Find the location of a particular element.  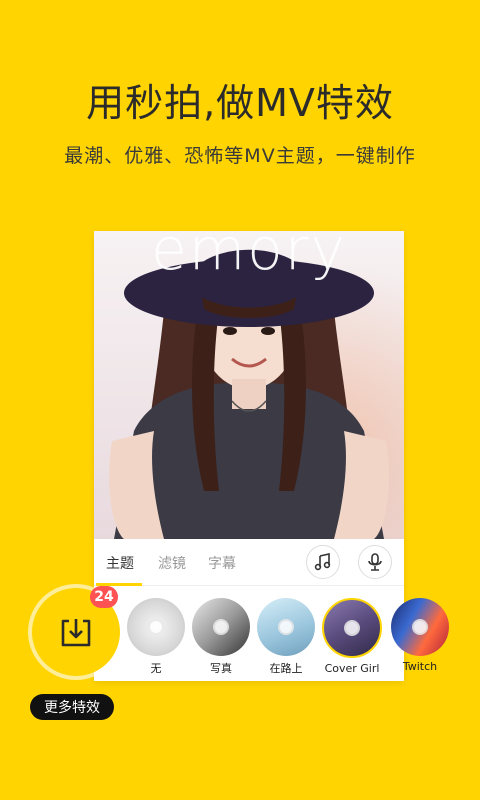

music-note-icon is located at coordinates (322, 562).